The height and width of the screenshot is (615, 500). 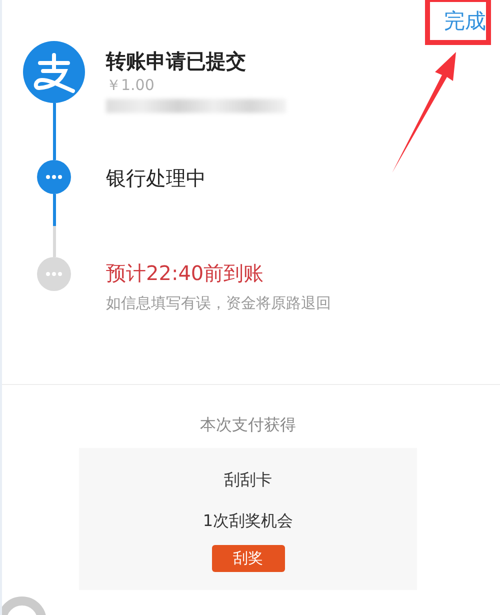 What do you see at coordinates (131, 85) in the screenshot?
I see `amount-text: ￥1.00` at bounding box center [131, 85].